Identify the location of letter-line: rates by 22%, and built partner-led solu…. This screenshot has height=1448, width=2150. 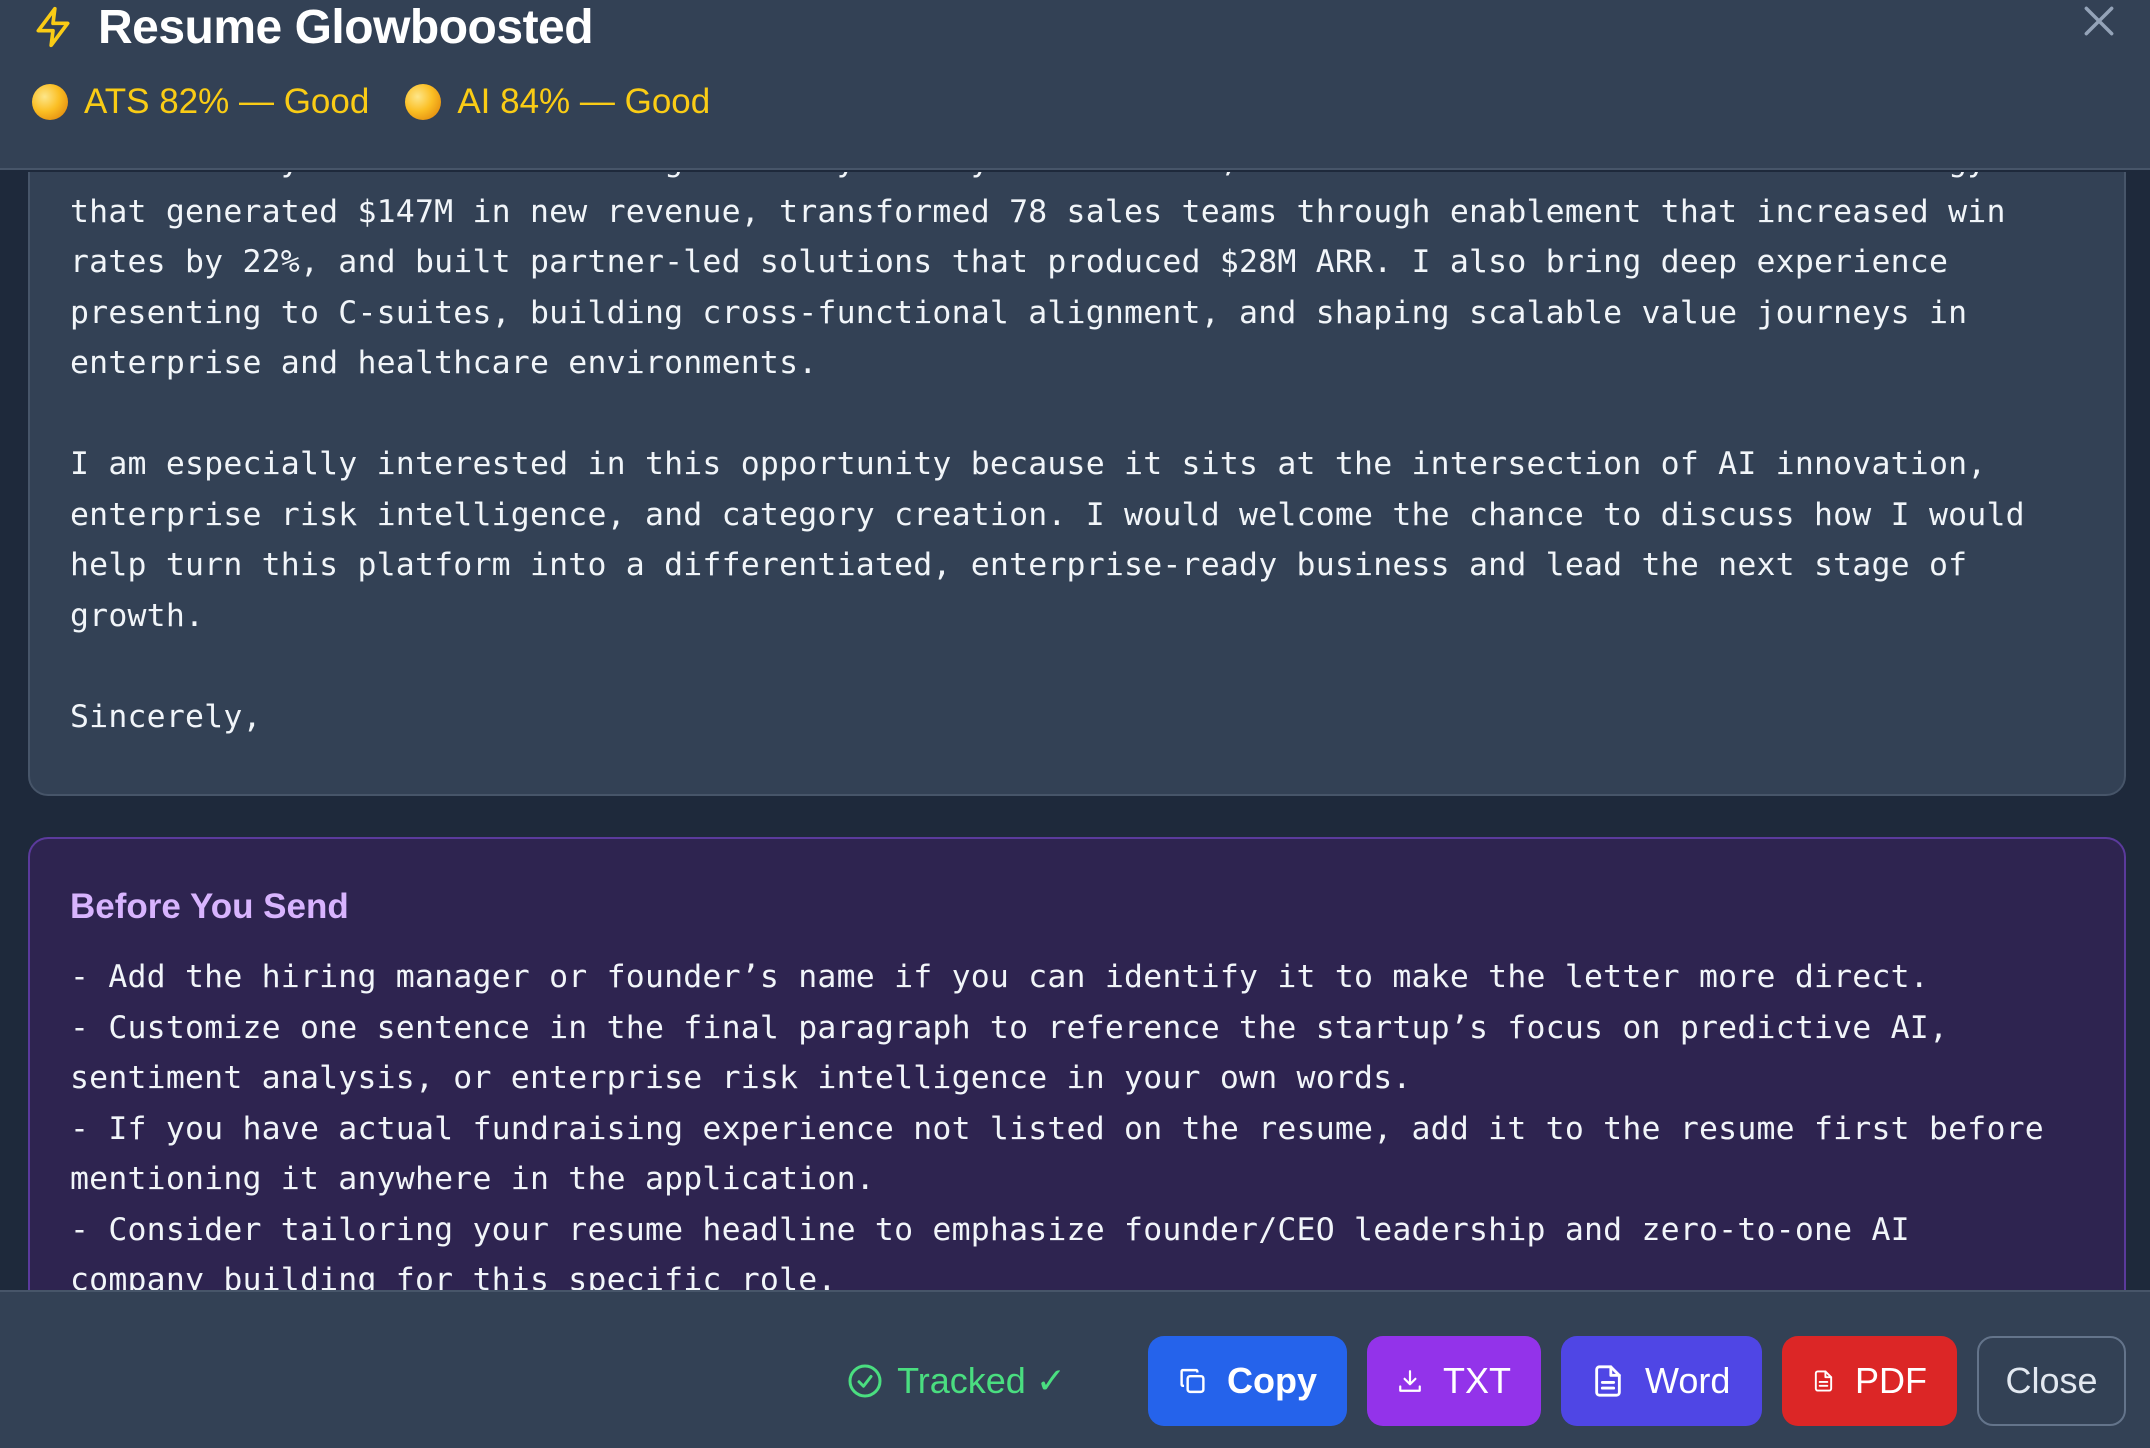
(1009, 262).